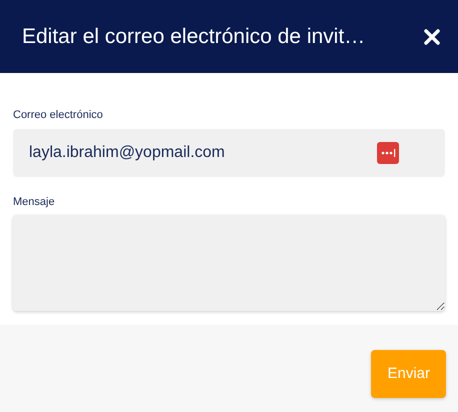 Image resolution: width=458 pixels, height=412 pixels. I want to click on close-icon, so click(432, 36).